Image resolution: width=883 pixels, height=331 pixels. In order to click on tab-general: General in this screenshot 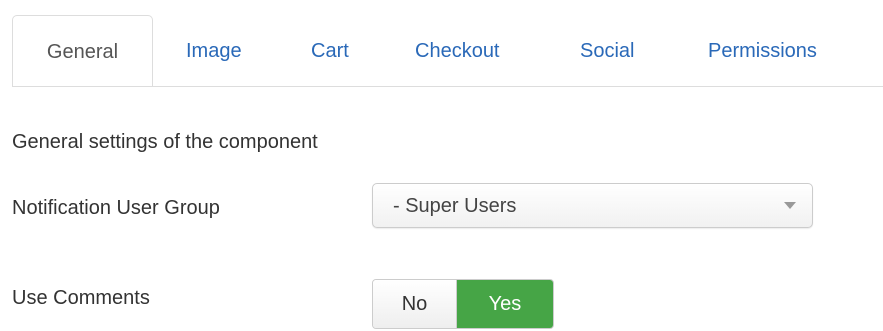, I will do `click(82, 51)`.